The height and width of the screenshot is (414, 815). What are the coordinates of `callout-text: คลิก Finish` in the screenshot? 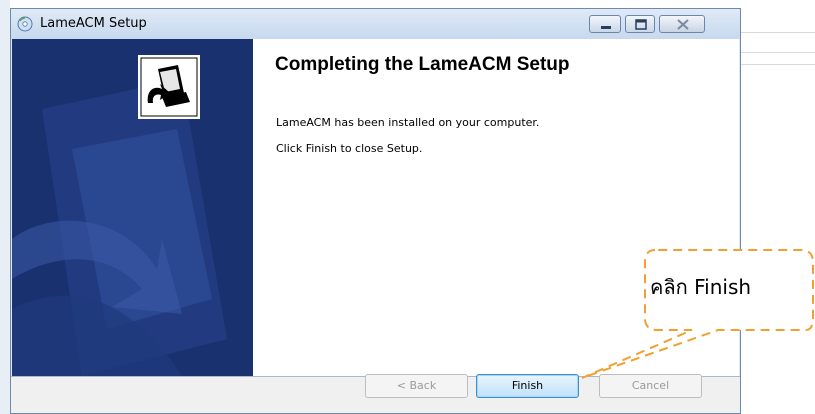 It's located at (701, 287).